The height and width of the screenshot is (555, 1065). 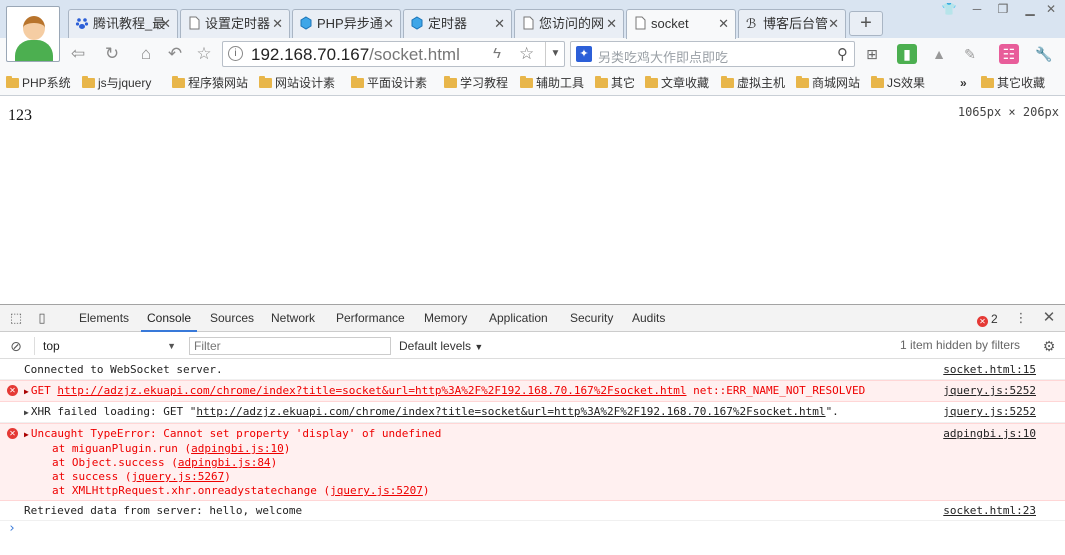 What do you see at coordinates (615, 83) in the screenshot?
I see `bookmark-folder: 其它` at bounding box center [615, 83].